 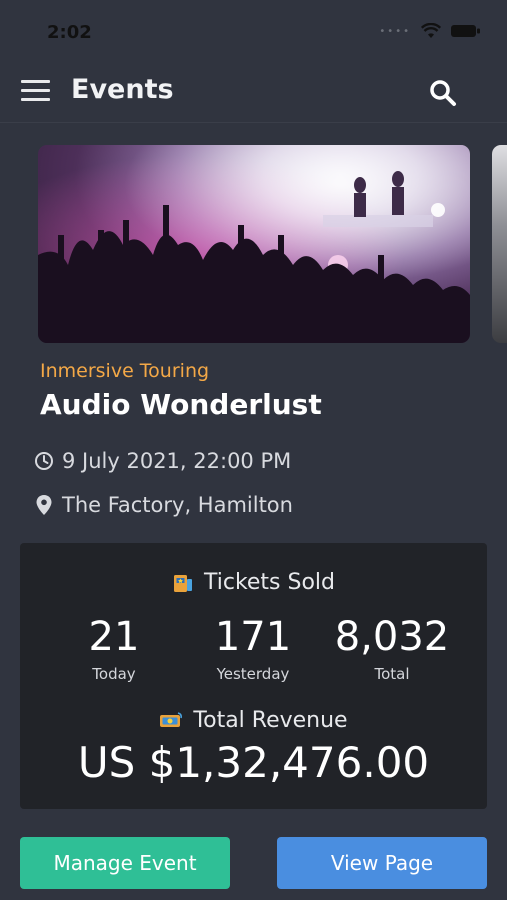 I want to click on revenue-amount: US $1,32,476.00, so click(x=253, y=762).